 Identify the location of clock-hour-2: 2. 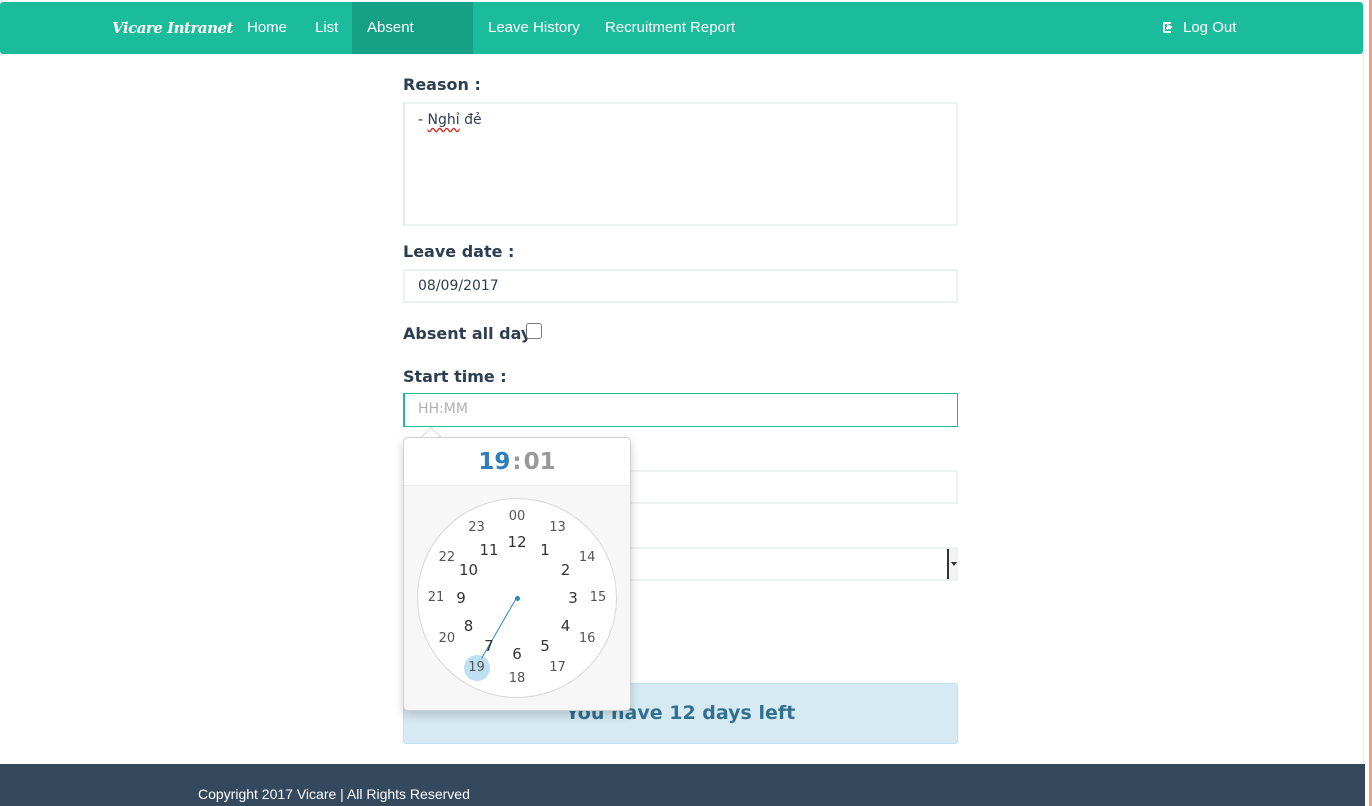
(565, 570).